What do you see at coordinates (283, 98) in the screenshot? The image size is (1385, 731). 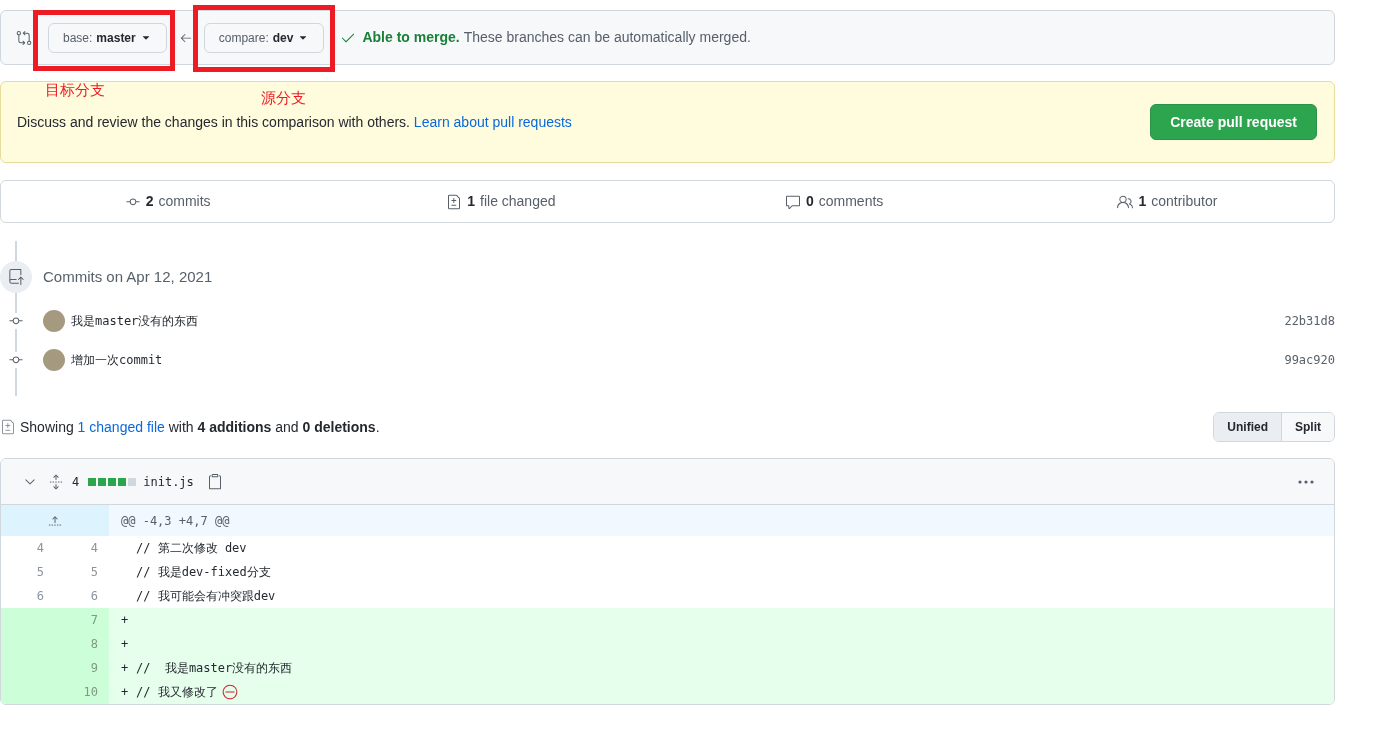 I see `annotation-label: 源分支` at bounding box center [283, 98].